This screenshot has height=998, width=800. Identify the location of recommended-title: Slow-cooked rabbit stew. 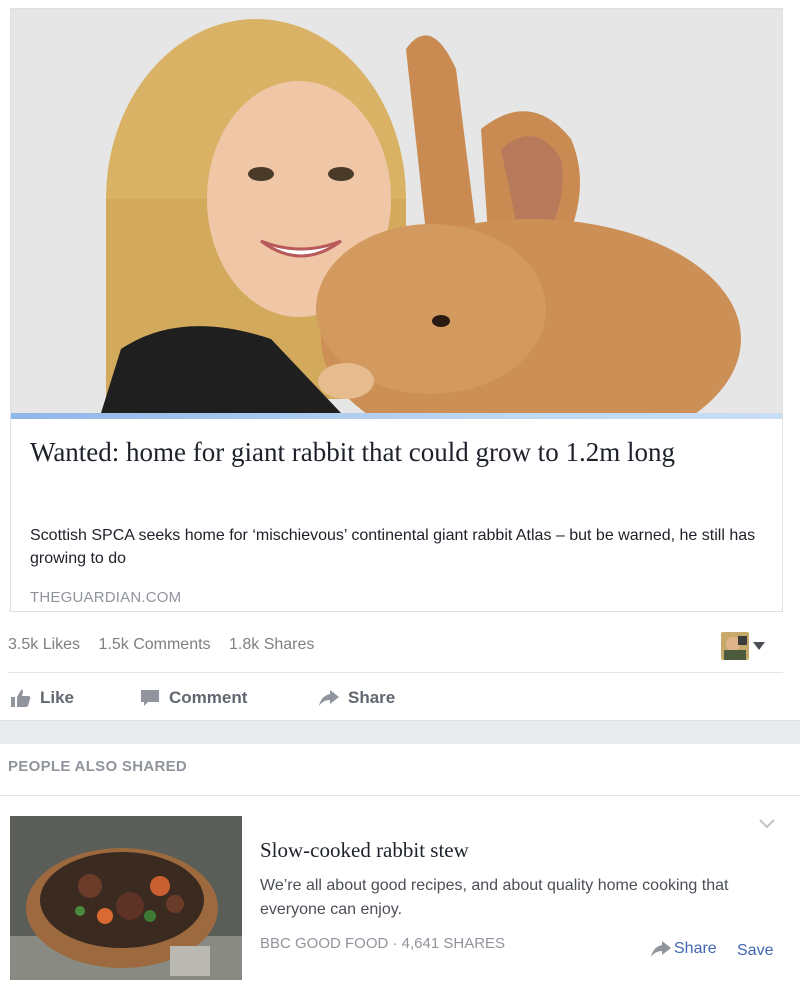
(364, 850).